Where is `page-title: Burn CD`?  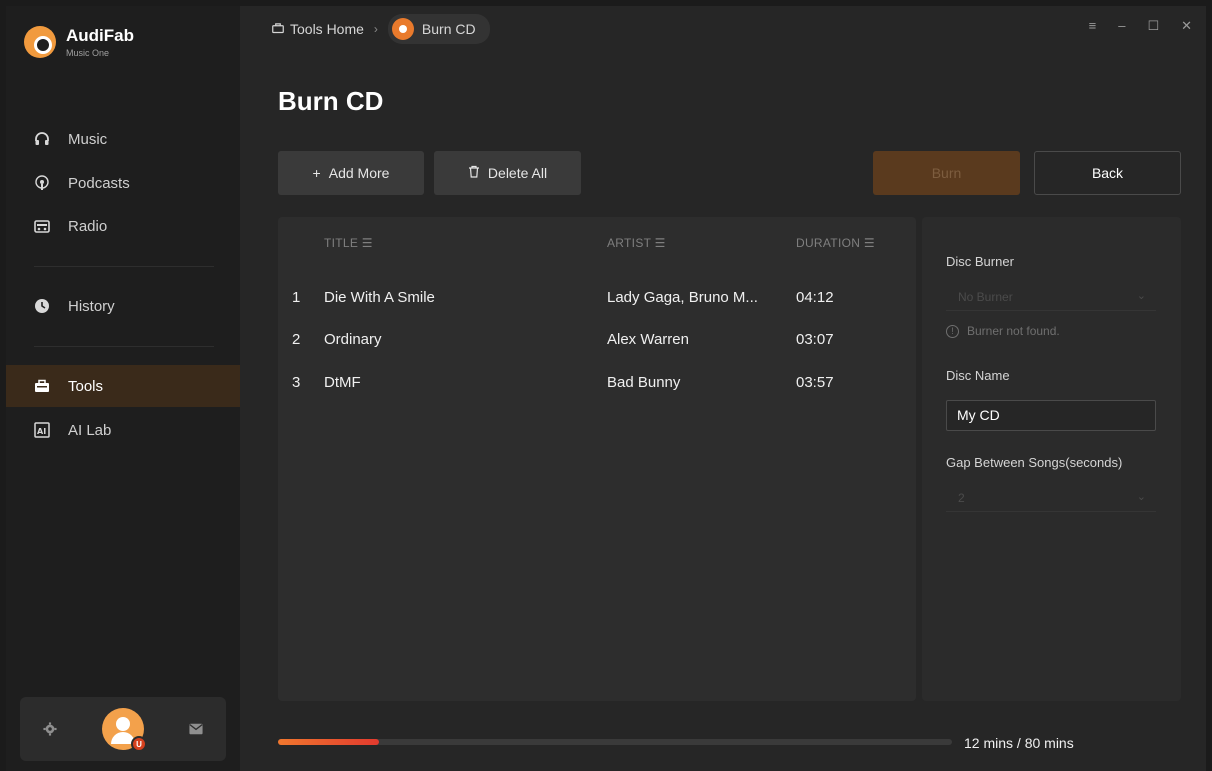 page-title: Burn CD is located at coordinates (331, 101).